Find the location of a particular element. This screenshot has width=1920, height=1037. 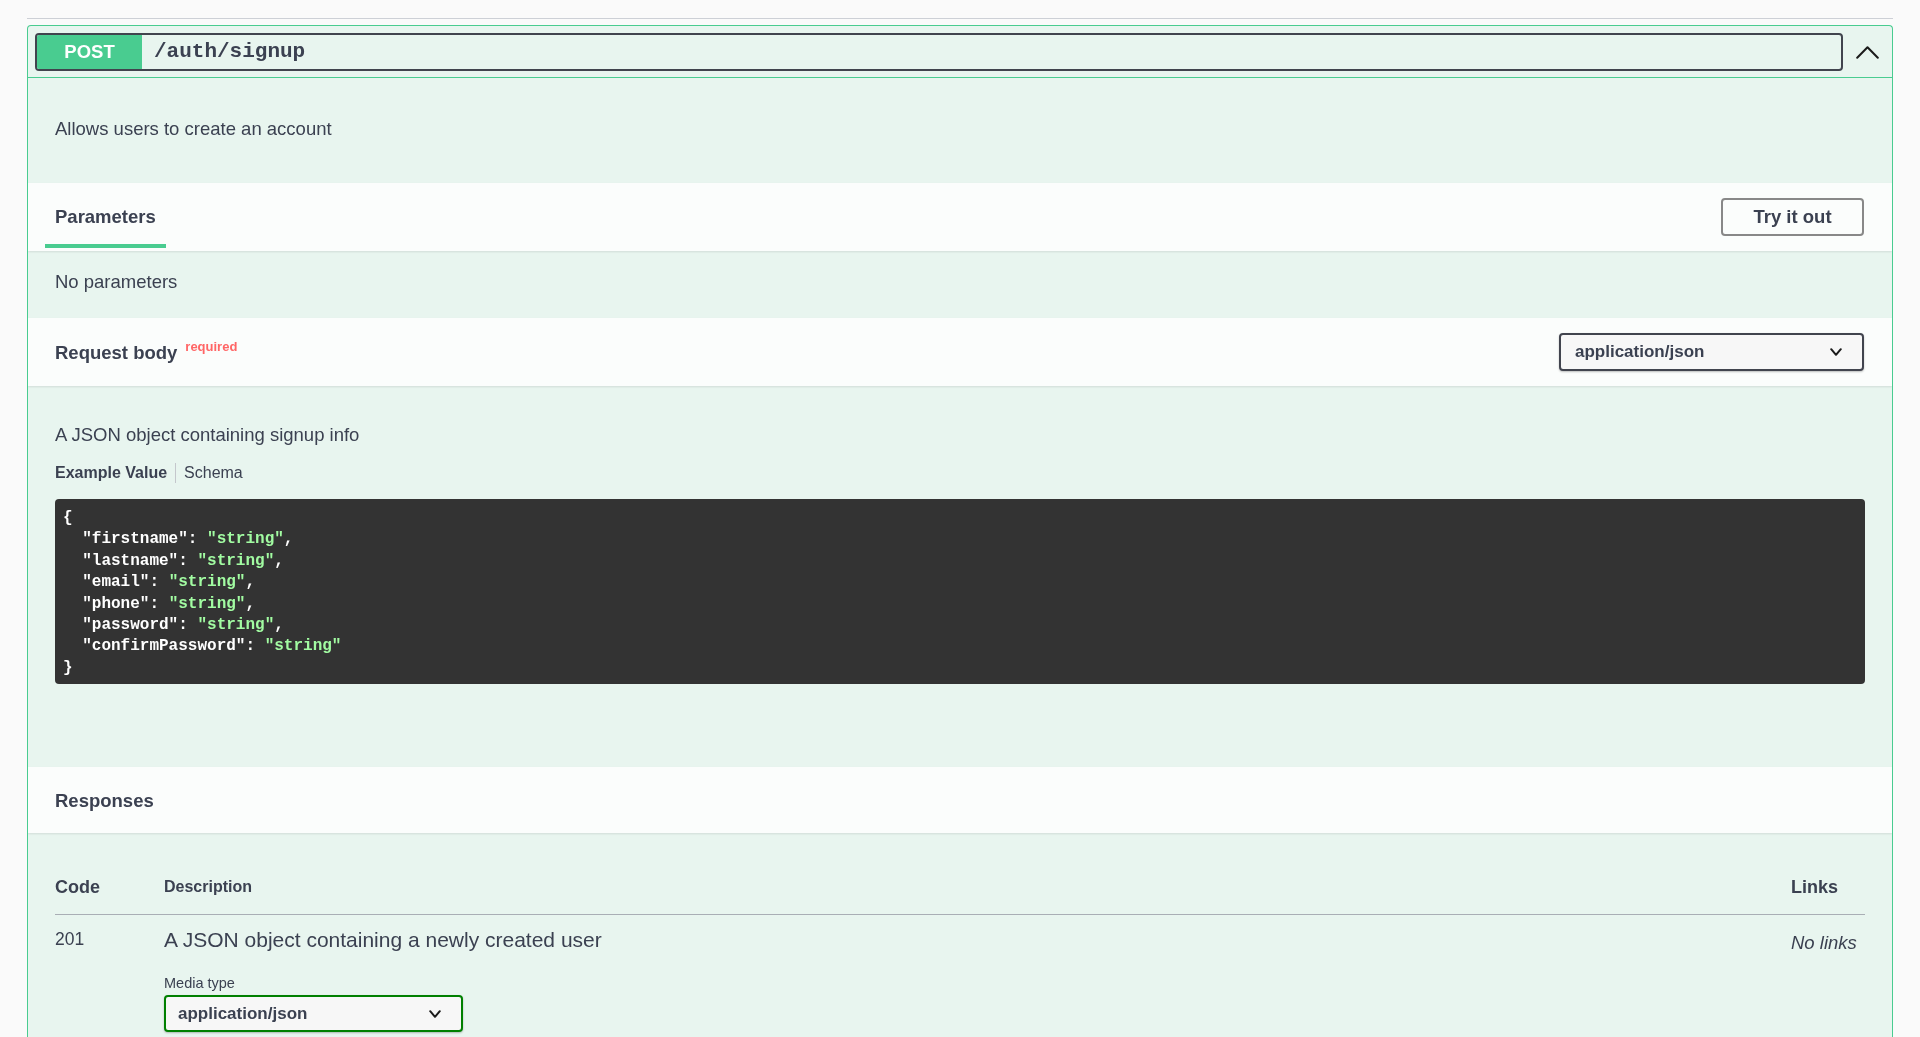

example-view-tab: Example Value is located at coordinates (115, 473).